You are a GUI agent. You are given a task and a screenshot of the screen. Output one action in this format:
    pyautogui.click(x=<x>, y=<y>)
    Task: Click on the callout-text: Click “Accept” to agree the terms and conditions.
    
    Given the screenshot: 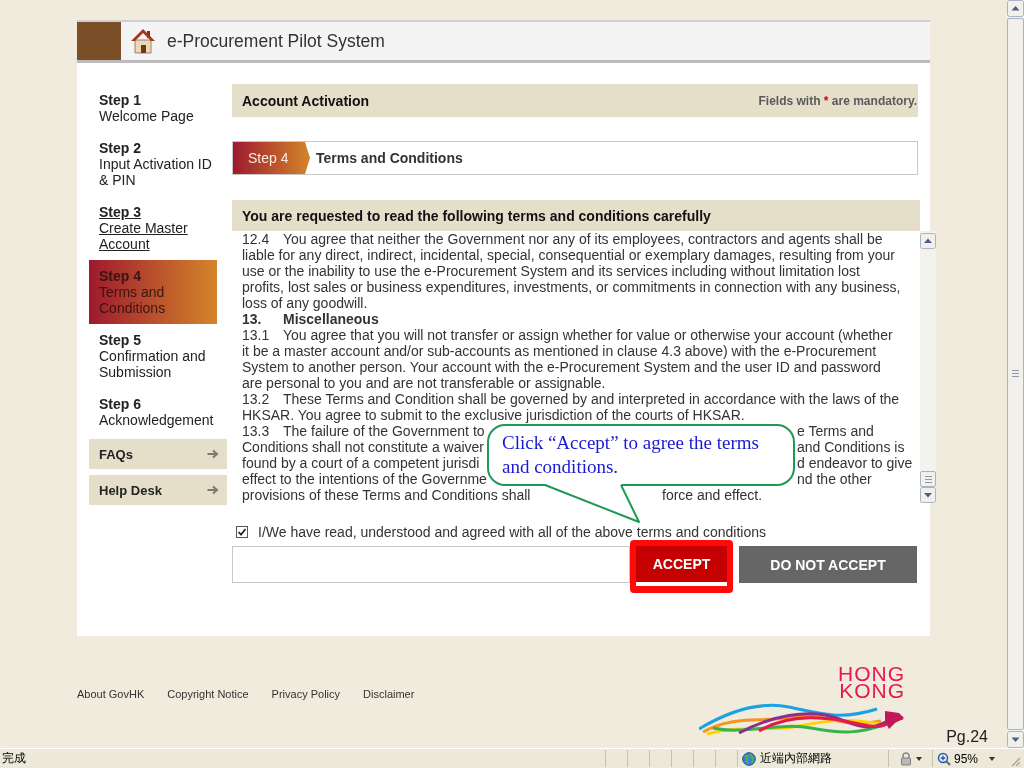 What is the action you would take?
    pyautogui.click(x=631, y=455)
    